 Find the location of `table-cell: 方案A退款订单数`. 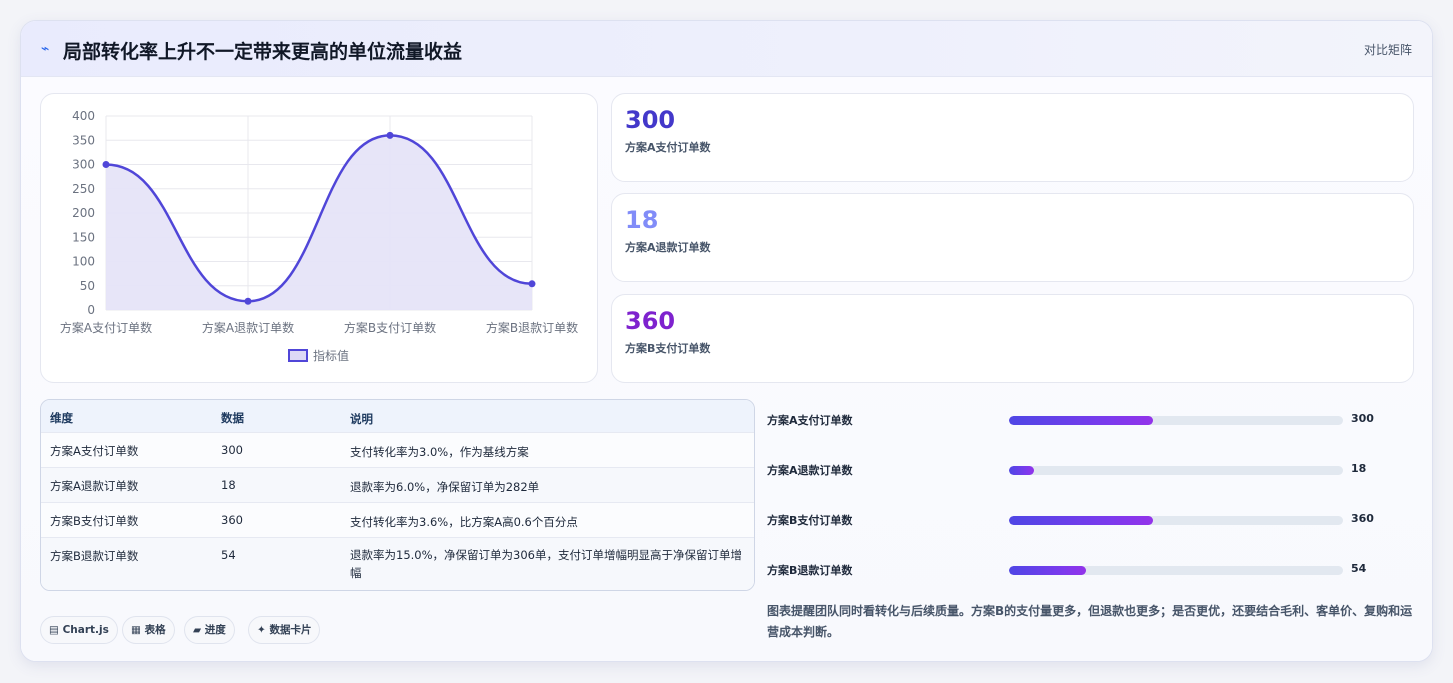

table-cell: 方案A退款订单数 is located at coordinates (94, 486).